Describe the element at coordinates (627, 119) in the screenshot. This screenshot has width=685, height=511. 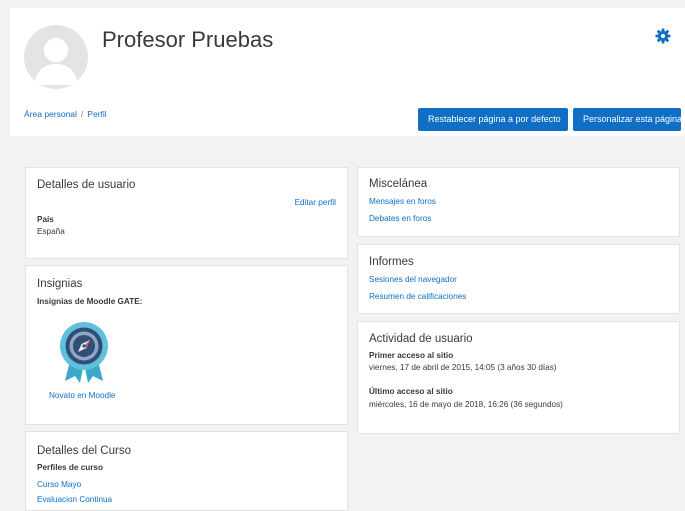
I see `customize-page-button: Personalizar esta página` at that location.